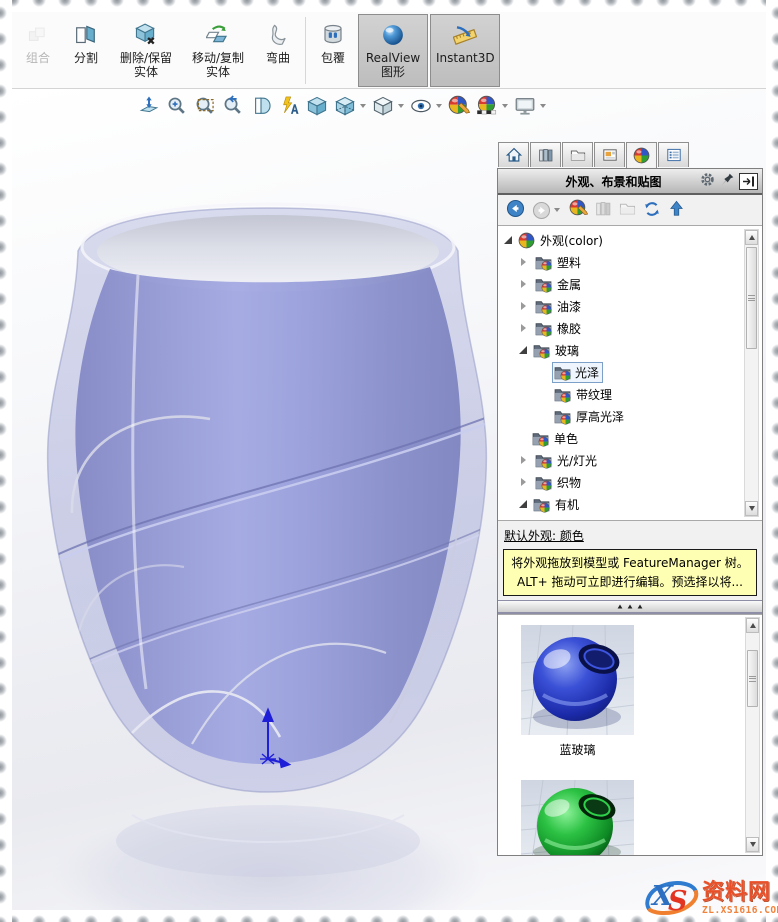 This screenshot has width=778, height=922. Describe the element at coordinates (345, 106) in the screenshot. I see `view-cube-icon` at that location.